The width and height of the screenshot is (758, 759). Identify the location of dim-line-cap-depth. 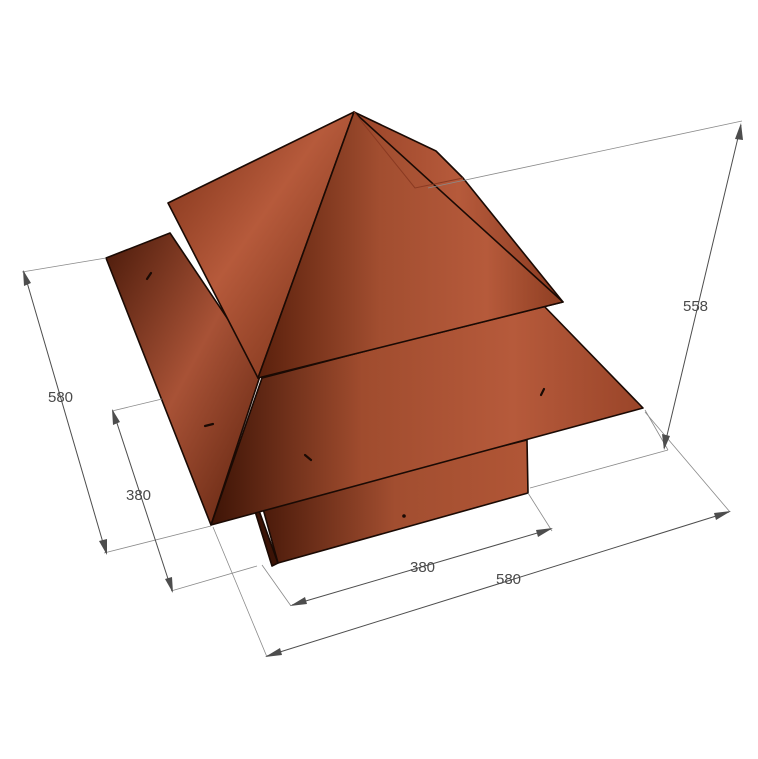
(65, 412).